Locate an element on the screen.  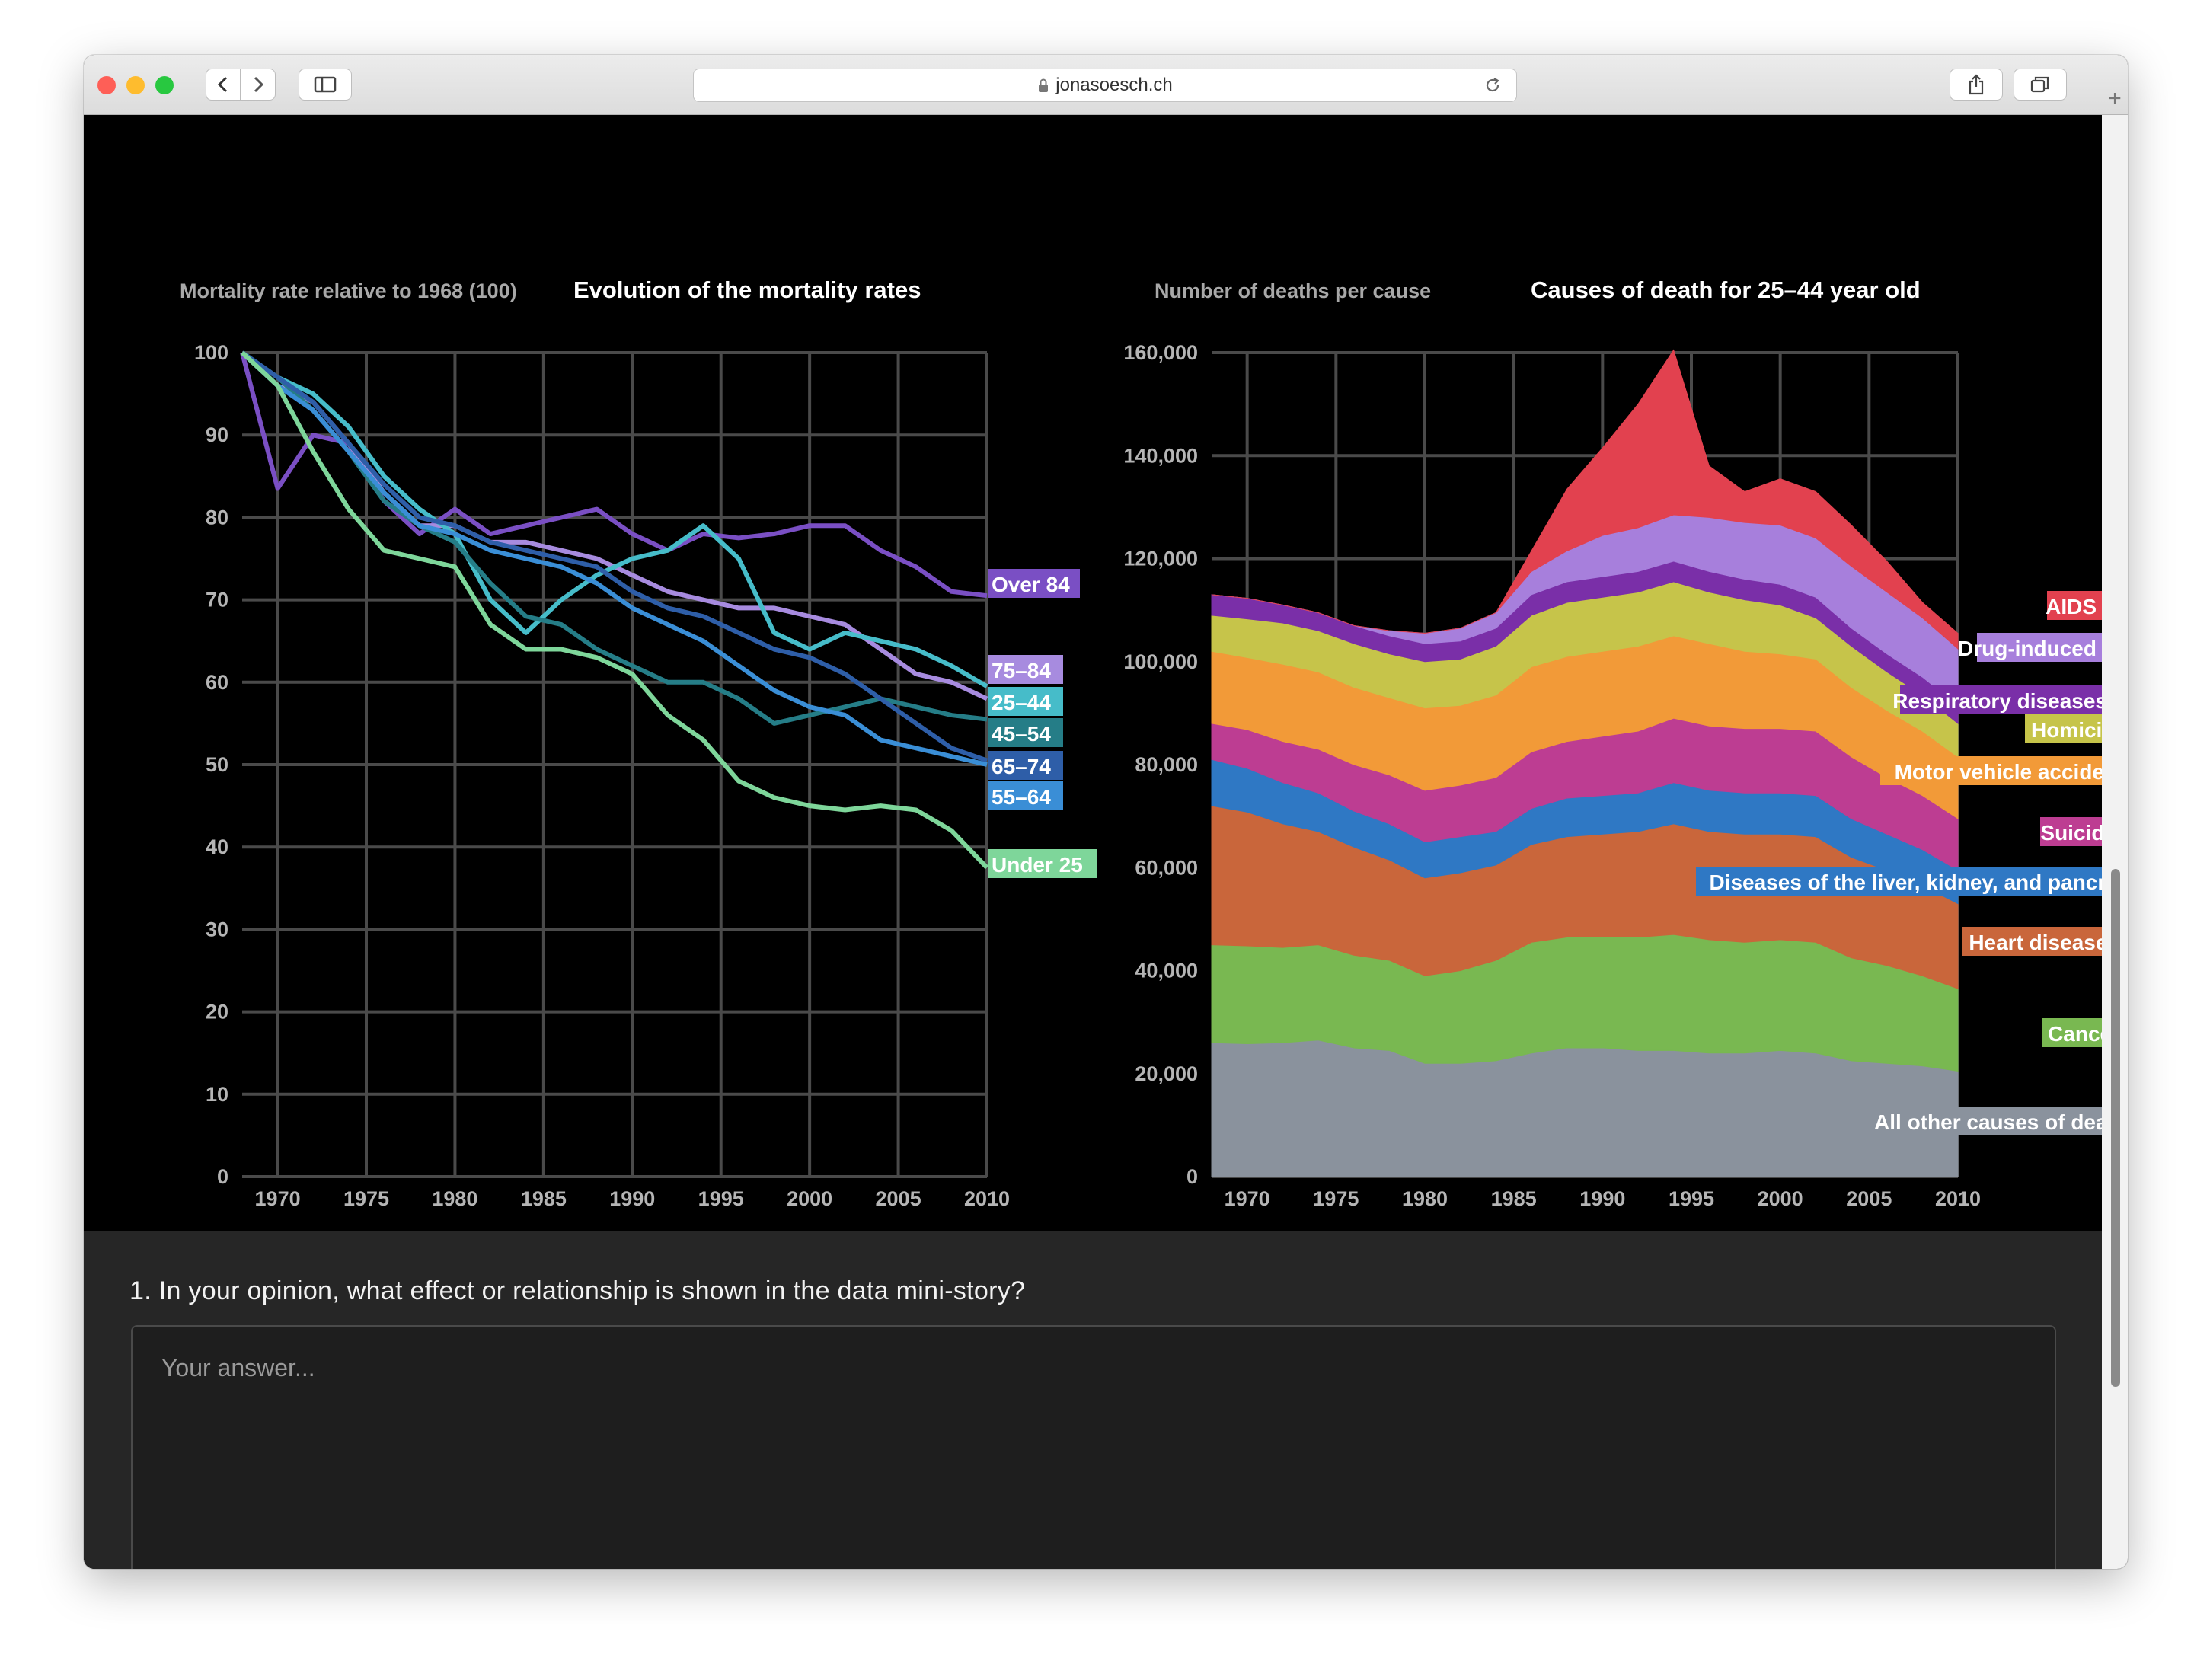
chart1-title: Evolution of the mortality rates is located at coordinates (747, 289).